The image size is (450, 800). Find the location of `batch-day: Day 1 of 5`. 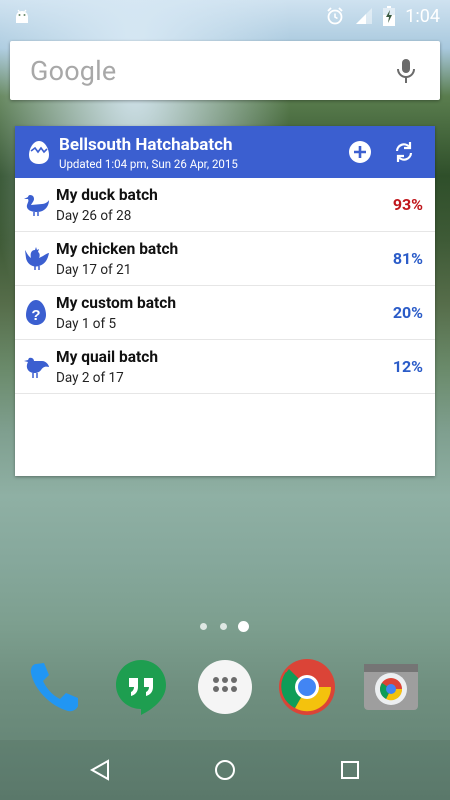

batch-day: Day 1 of 5 is located at coordinates (86, 324).